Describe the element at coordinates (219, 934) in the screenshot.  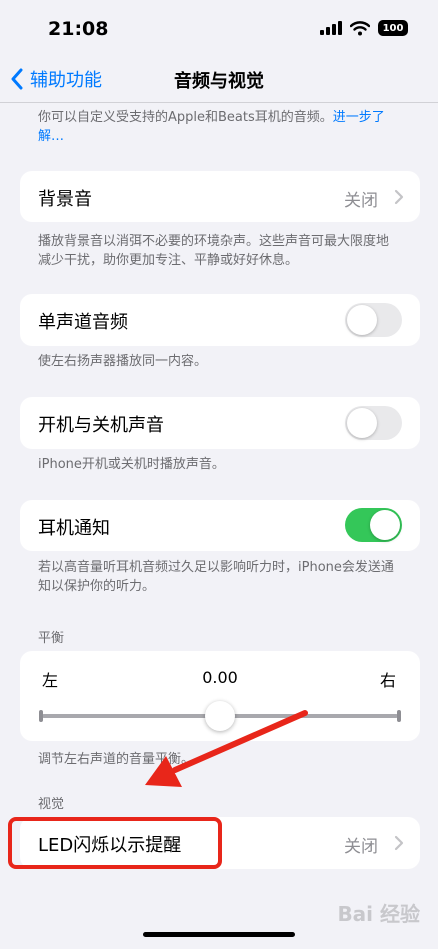
I see `home-indicator` at that location.